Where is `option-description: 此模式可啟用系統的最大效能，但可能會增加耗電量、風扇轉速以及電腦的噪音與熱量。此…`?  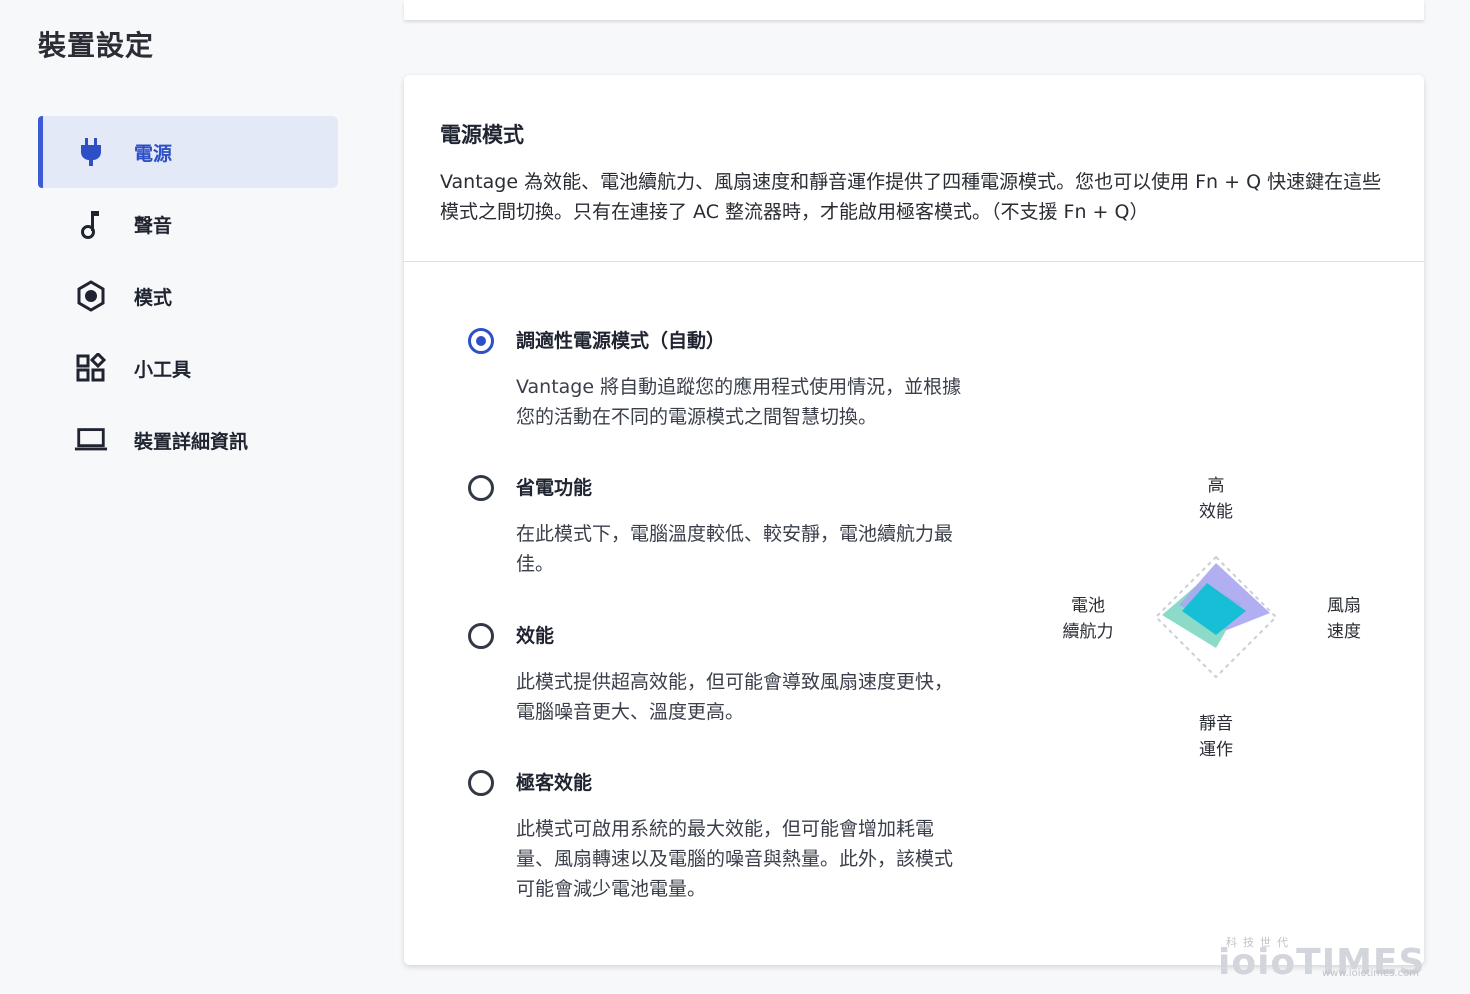 option-description: 此模式可啟用系統的最大效能，但可能會增加耗電量、風扇轉速以及電腦的噪音與熱量。此… is located at coordinates (735, 859).